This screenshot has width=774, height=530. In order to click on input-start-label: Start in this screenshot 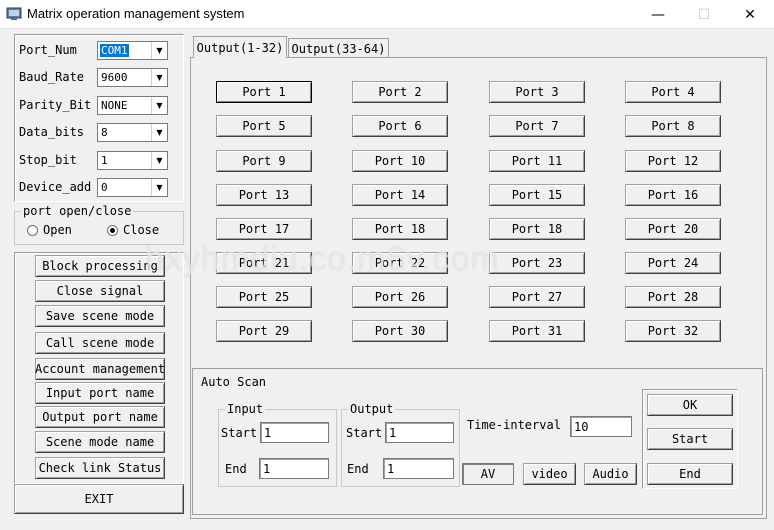, I will do `click(239, 433)`.